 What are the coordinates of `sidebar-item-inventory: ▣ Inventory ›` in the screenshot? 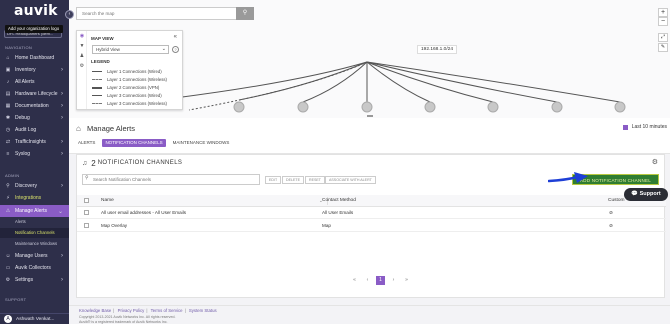 It's located at (34, 70).